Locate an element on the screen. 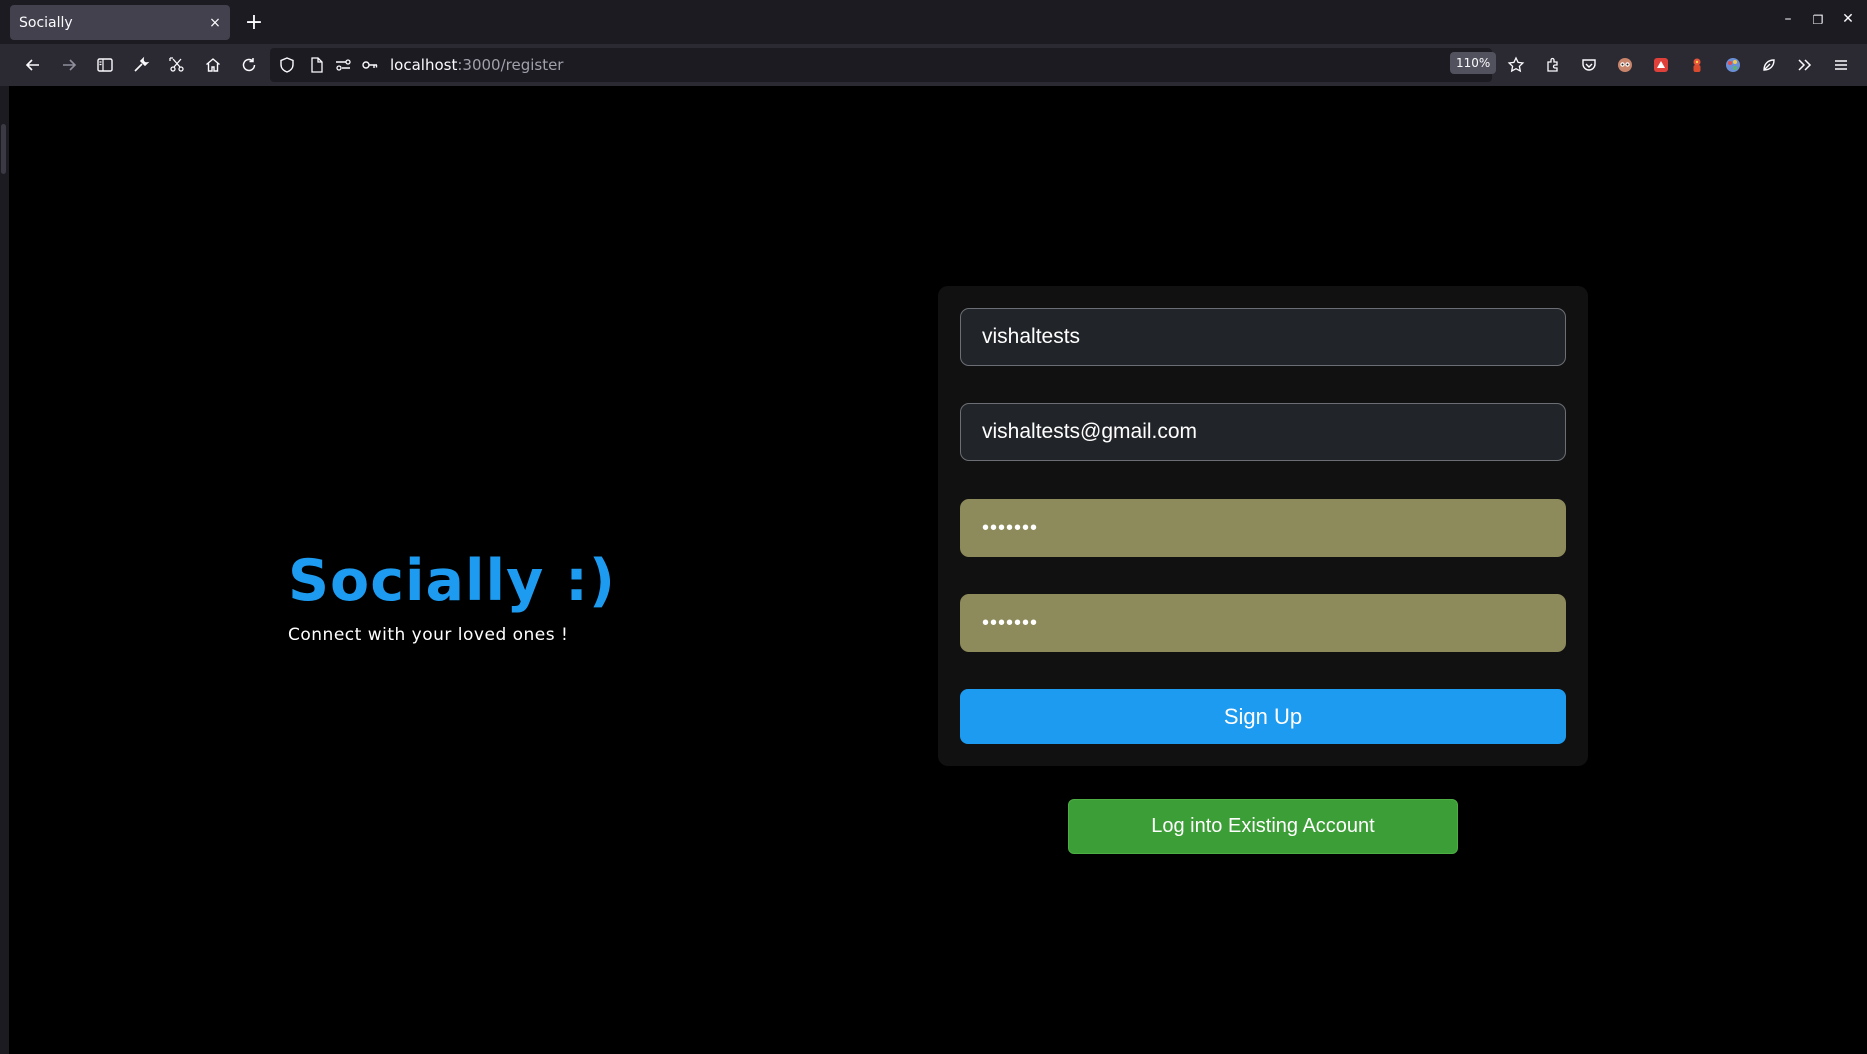  url-bar: localhost:3000/register is located at coordinates (881, 65).